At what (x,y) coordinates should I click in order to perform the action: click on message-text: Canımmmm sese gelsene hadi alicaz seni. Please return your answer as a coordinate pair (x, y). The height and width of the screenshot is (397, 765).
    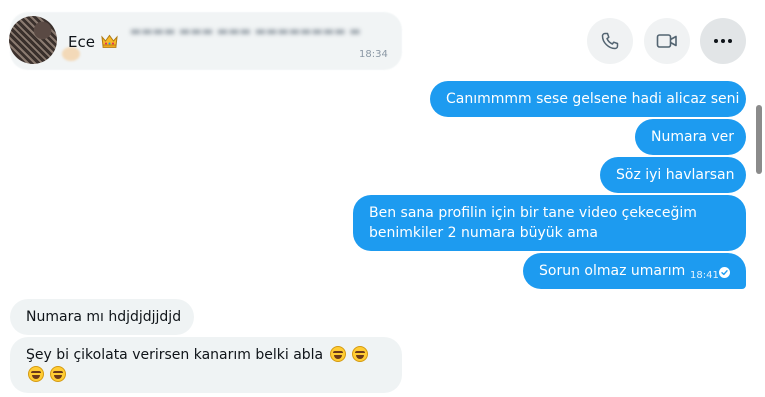
    Looking at the image, I should click on (593, 99).